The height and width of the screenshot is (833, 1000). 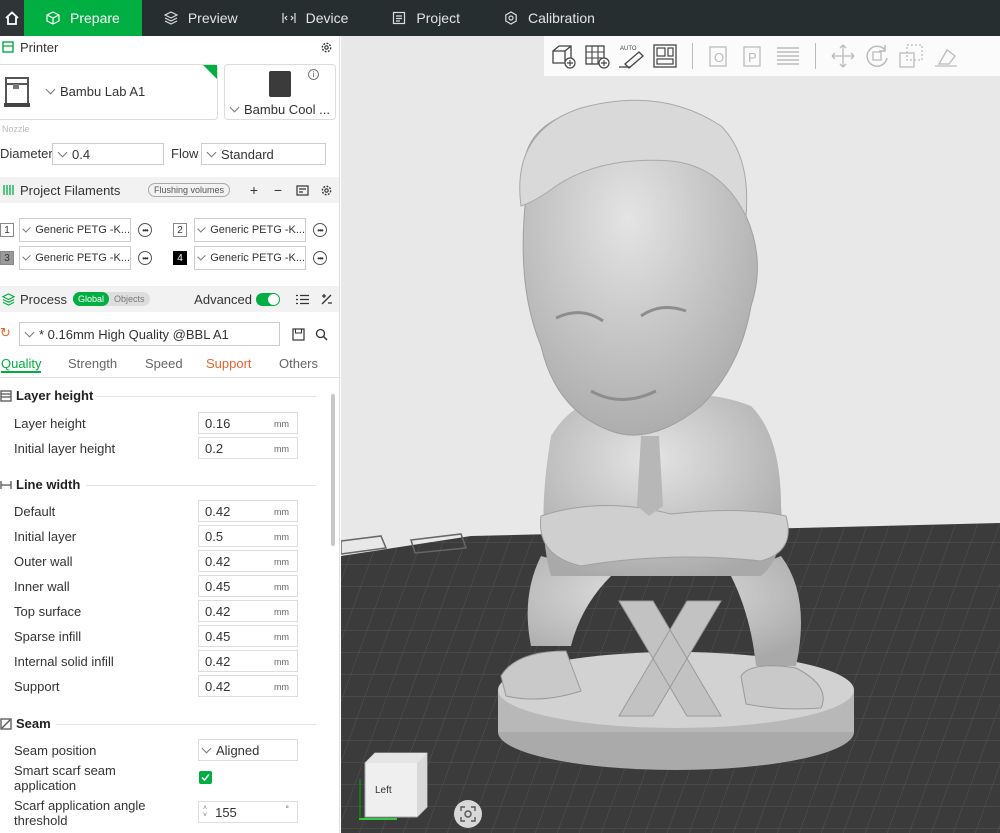 What do you see at coordinates (248, 561) in the screenshot?
I see `line-width-outer-wall-input: 0.42 mm` at bounding box center [248, 561].